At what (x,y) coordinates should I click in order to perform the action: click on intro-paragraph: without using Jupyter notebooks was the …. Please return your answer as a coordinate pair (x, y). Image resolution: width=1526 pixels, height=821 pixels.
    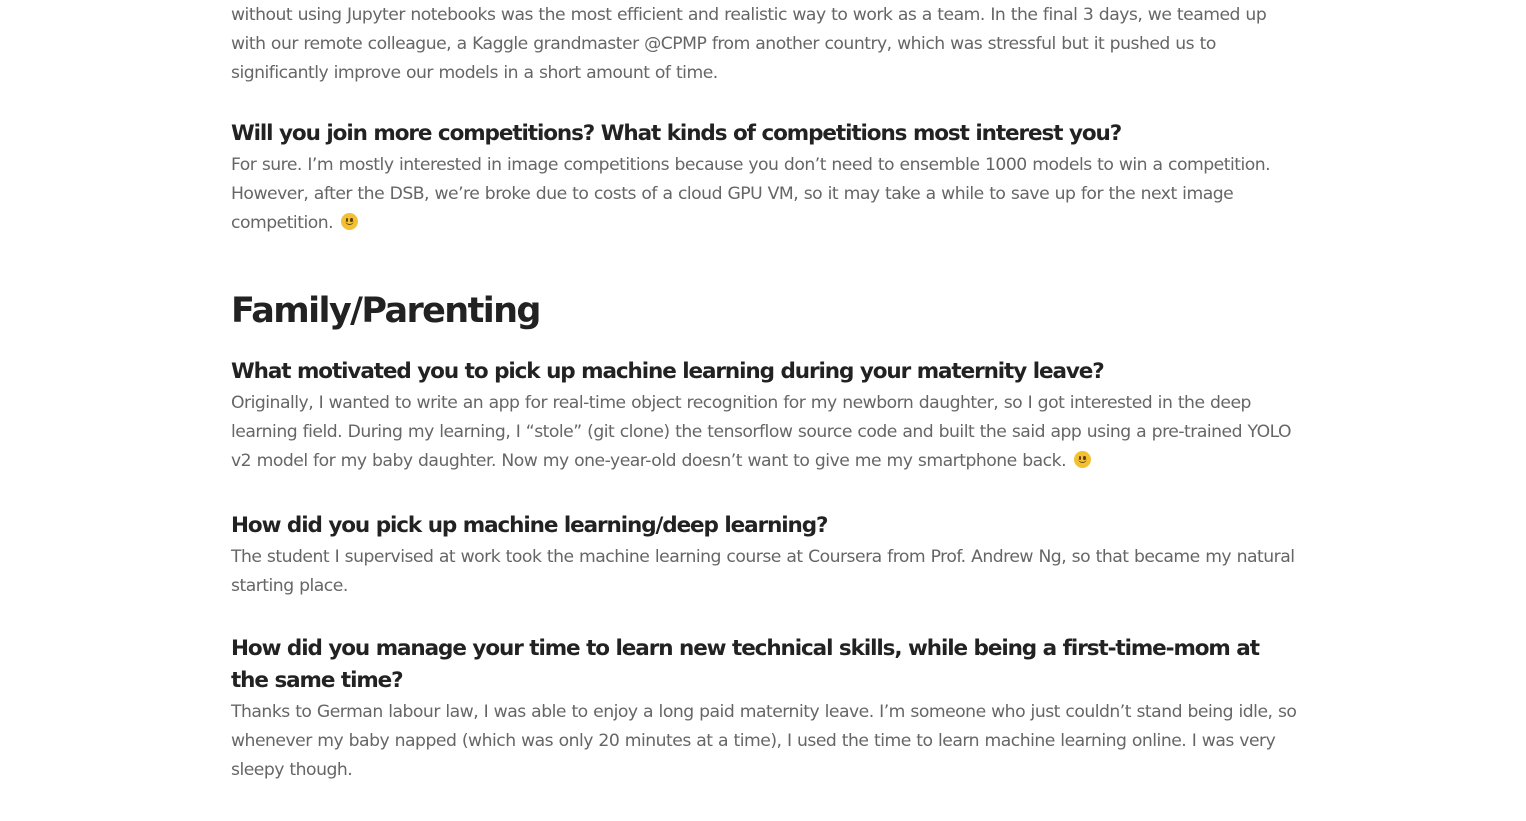
    Looking at the image, I should click on (749, 44).